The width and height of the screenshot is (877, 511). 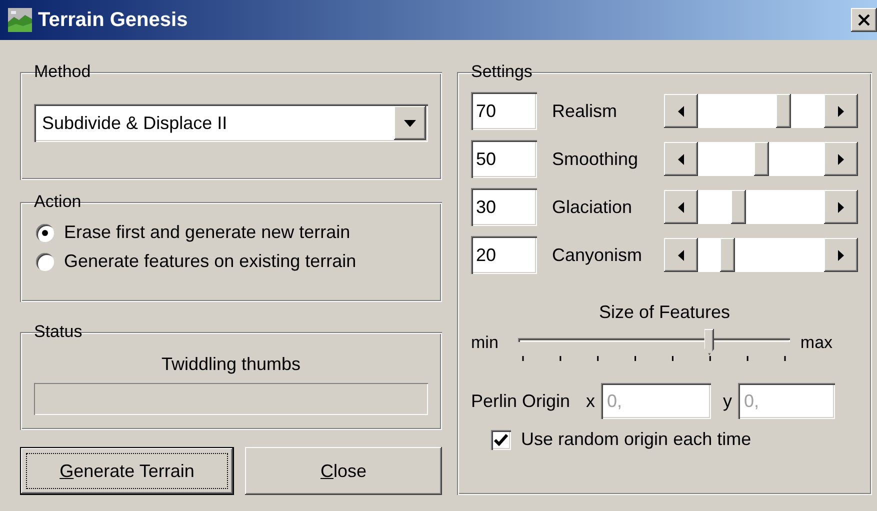 I want to click on action-button: Close, so click(x=343, y=471).